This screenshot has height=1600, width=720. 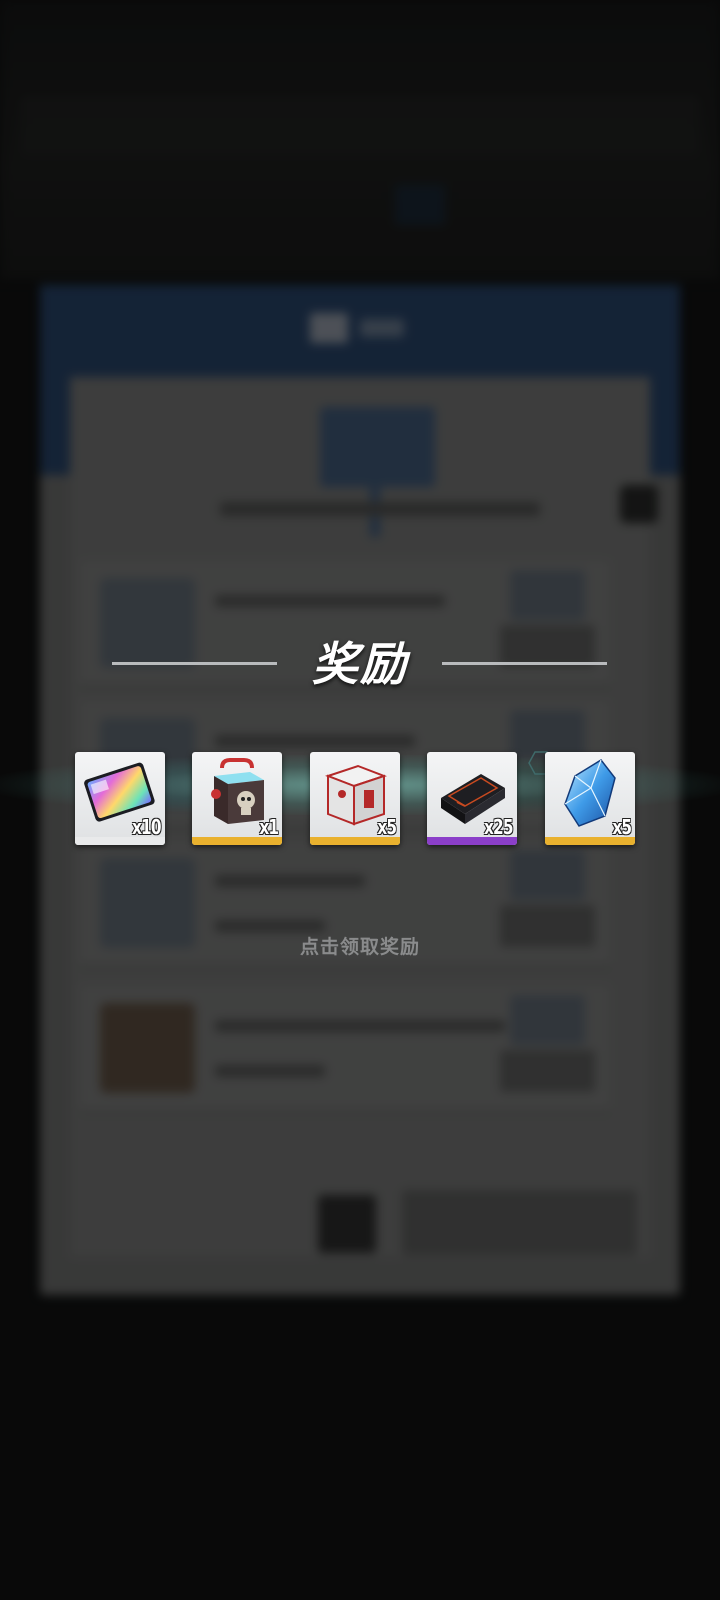 I want to click on item-quantity: x10, so click(x=146, y=827).